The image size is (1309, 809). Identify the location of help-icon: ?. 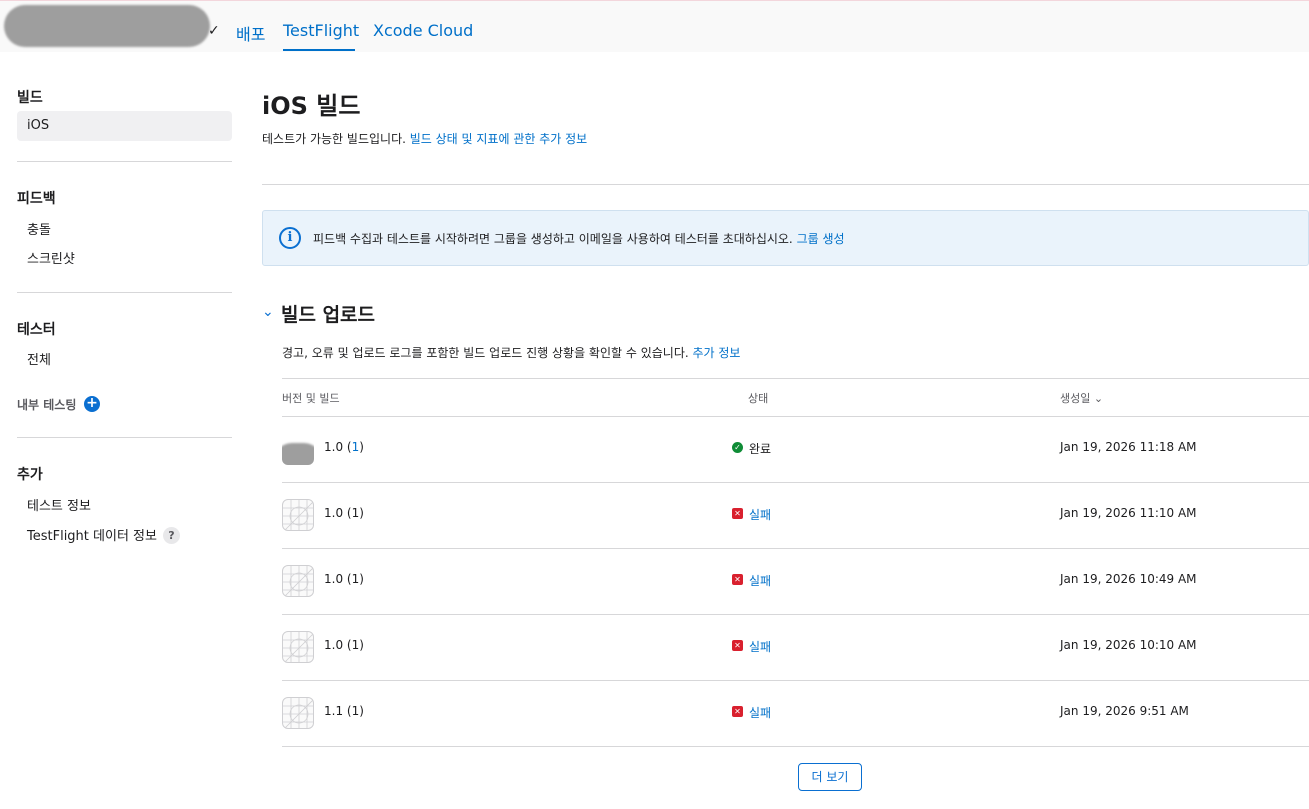
(171, 535).